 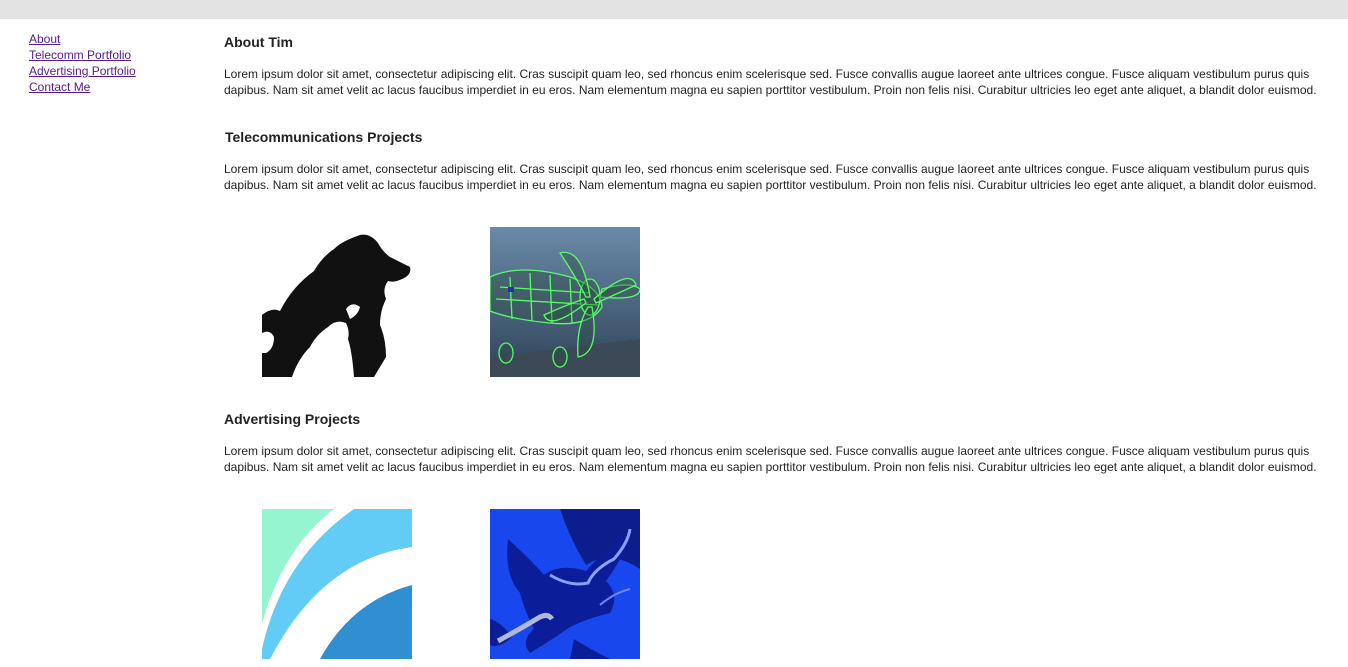 I want to click on nav-link-about: About, so click(x=119, y=39).